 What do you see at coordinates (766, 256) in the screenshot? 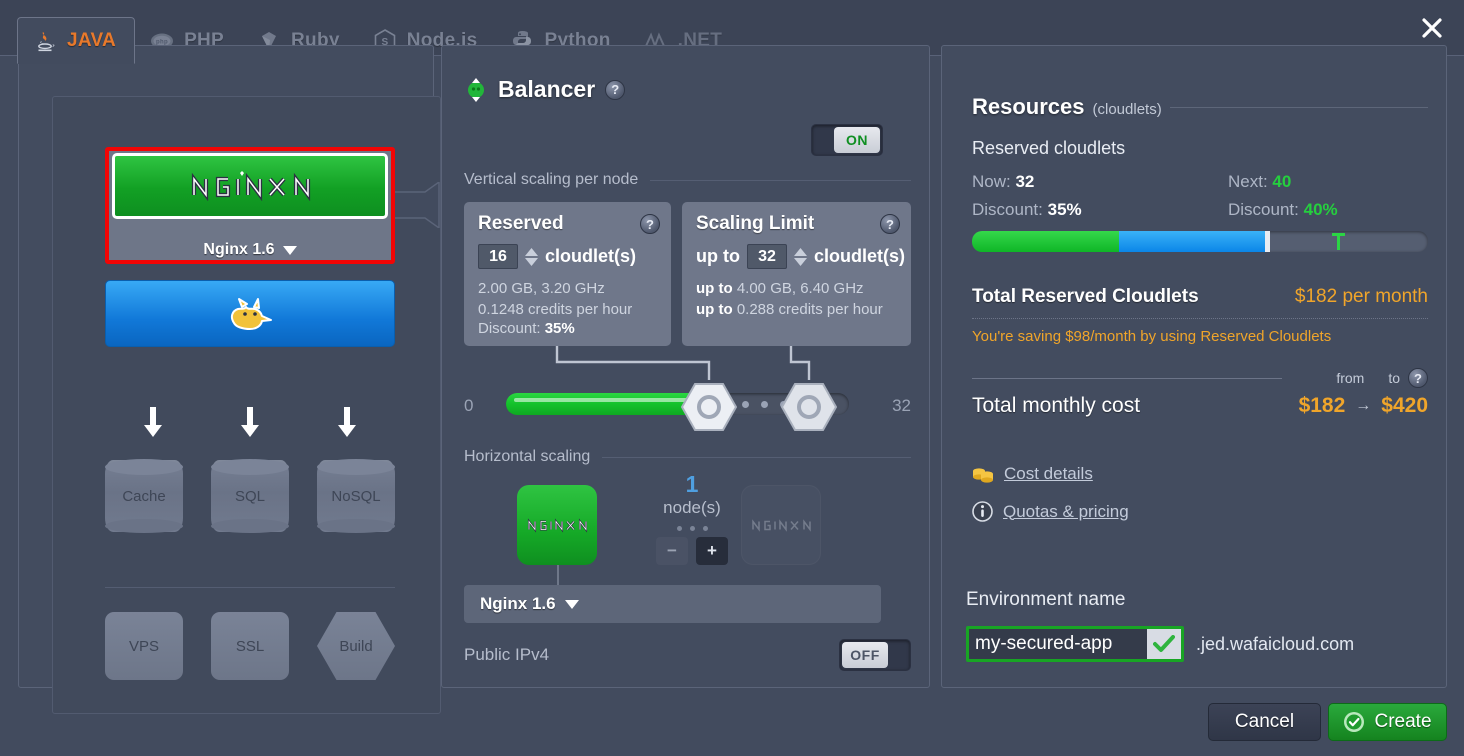
I see `scaling-limit-input: 32` at bounding box center [766, 256].